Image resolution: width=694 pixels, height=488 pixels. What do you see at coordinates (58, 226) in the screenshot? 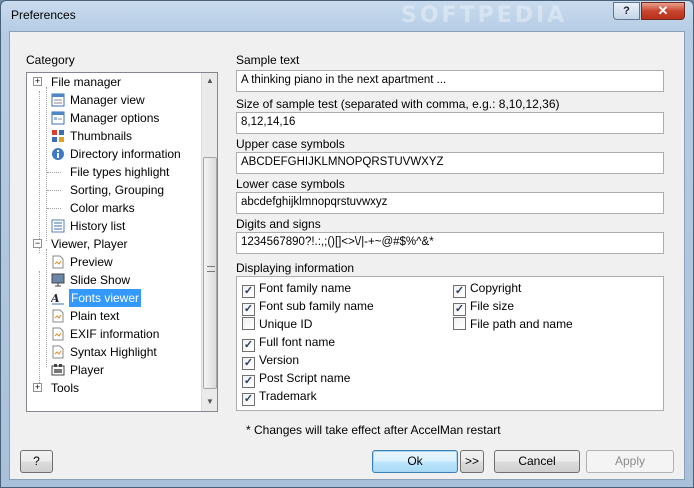
I see `list-icon` at bounding box center [58, 226].